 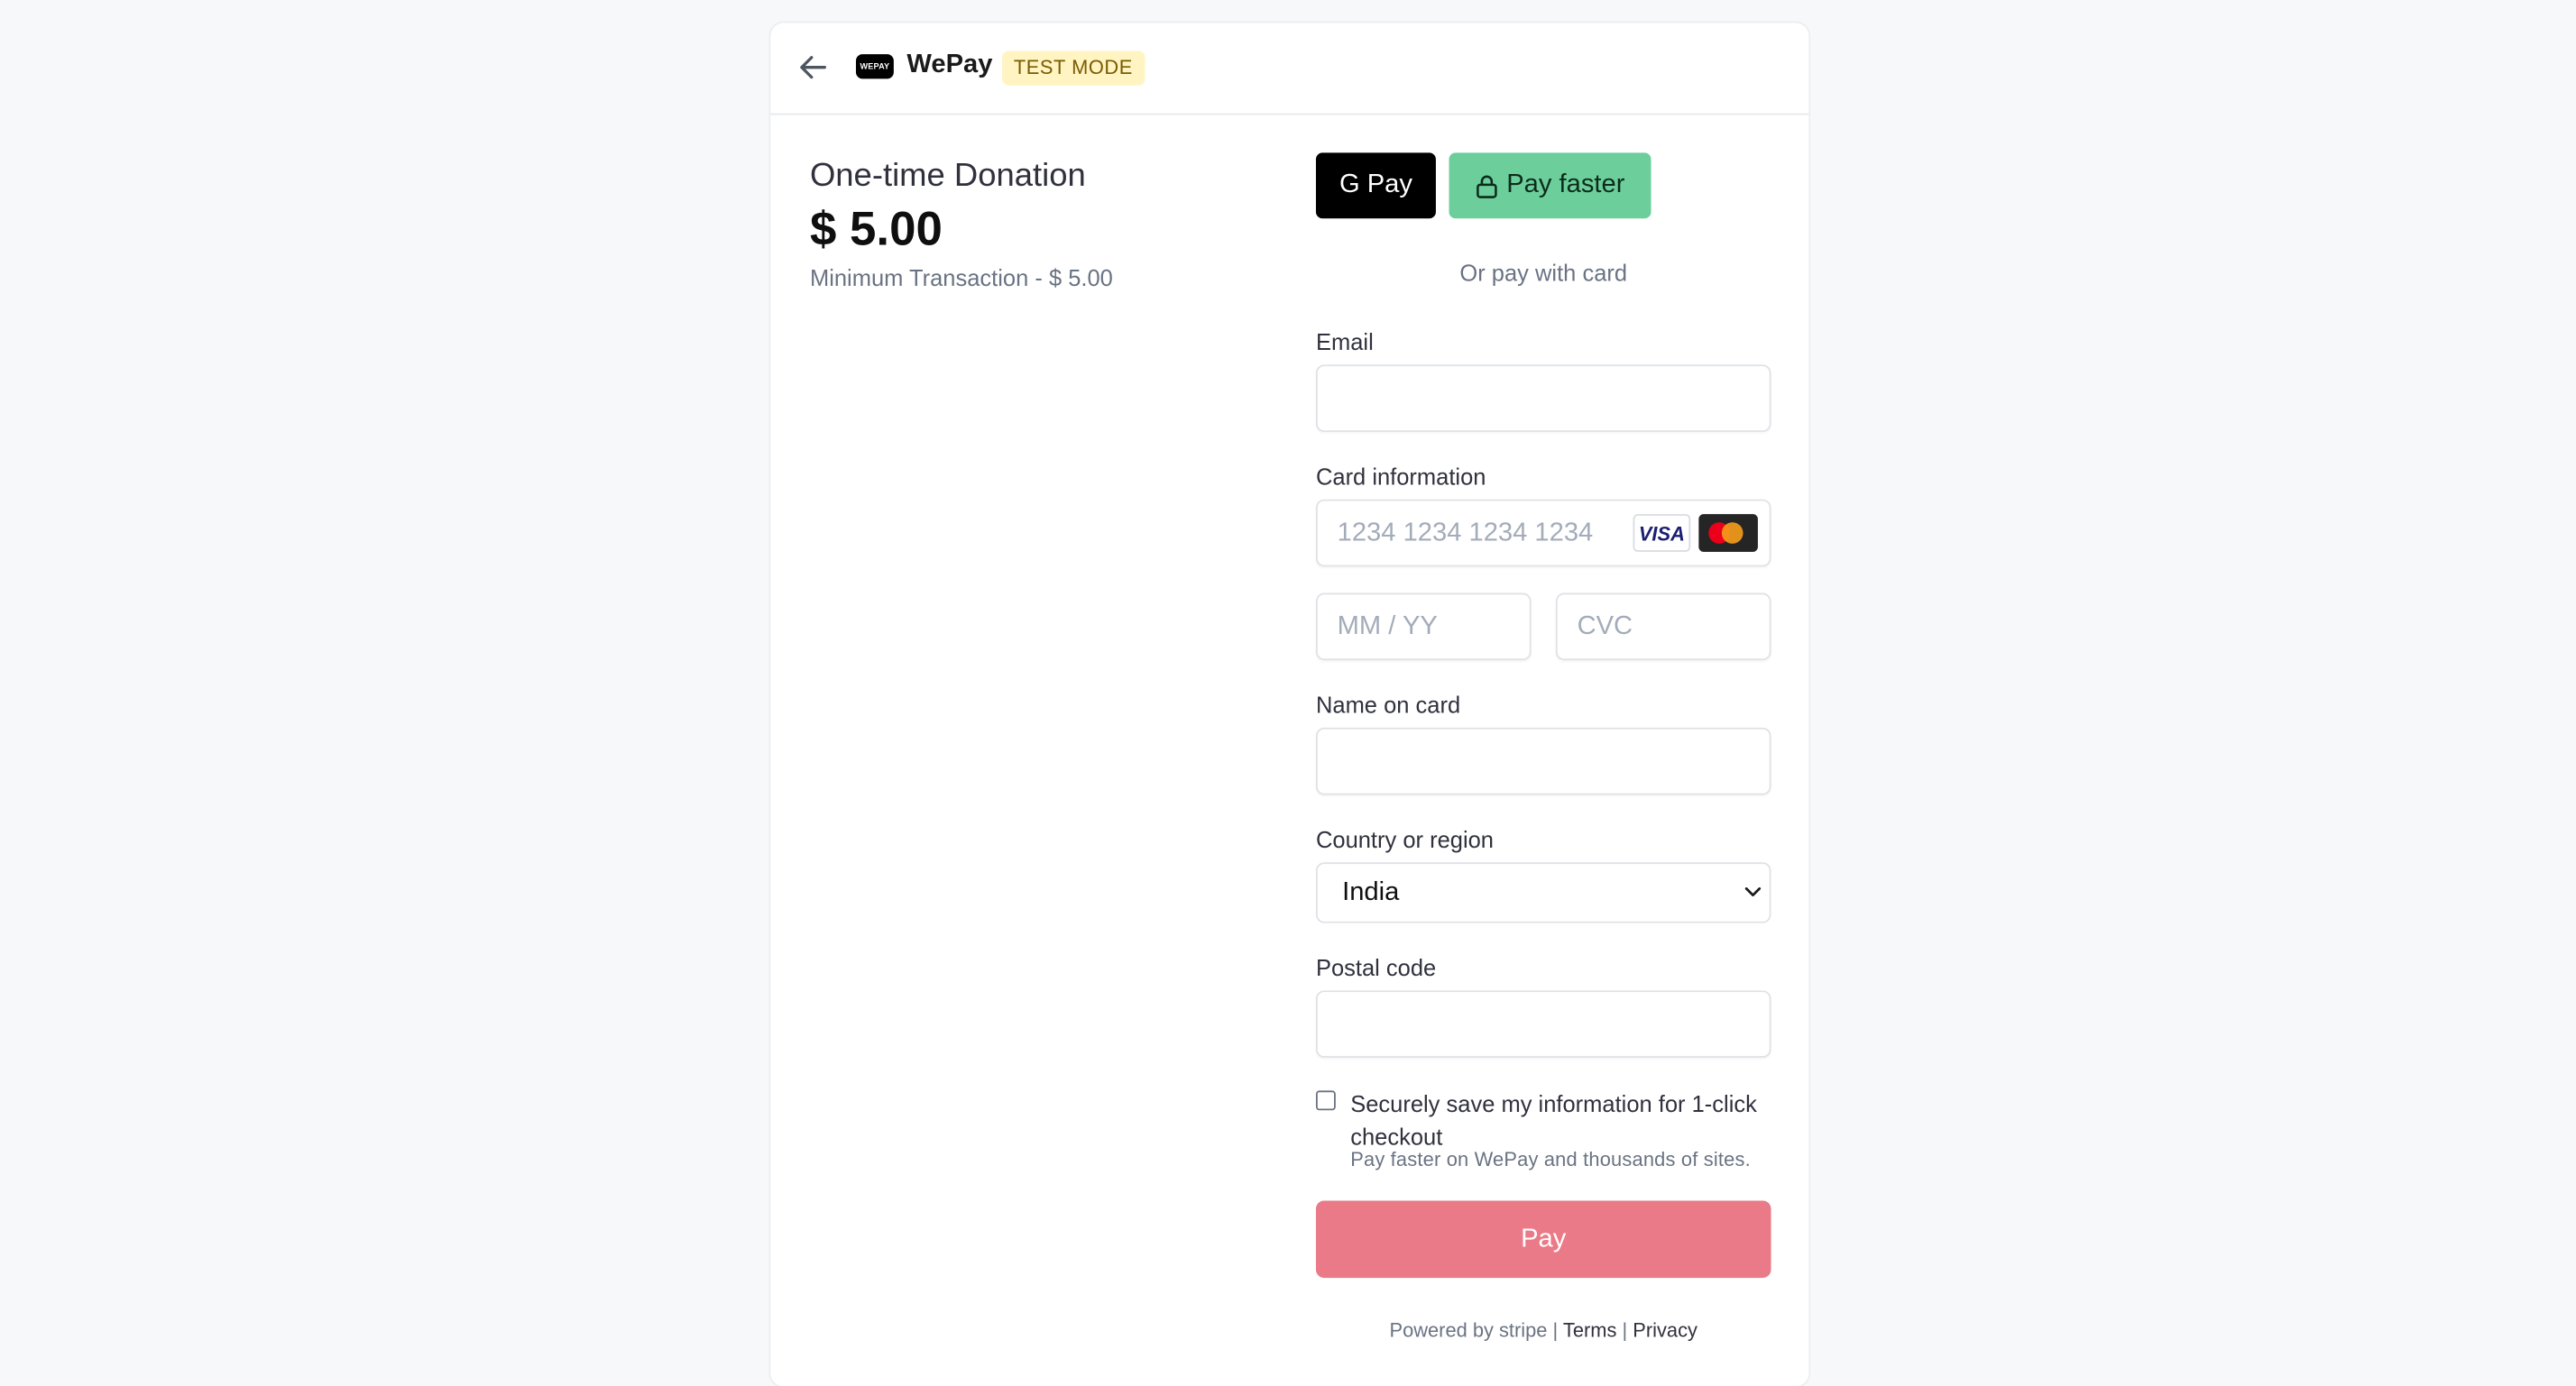 What do you see at coordinates (1474, 1330) in the screenshot?
I see `powered-by-text: Powered by stripe |` at bounding box center [1474, 1330].